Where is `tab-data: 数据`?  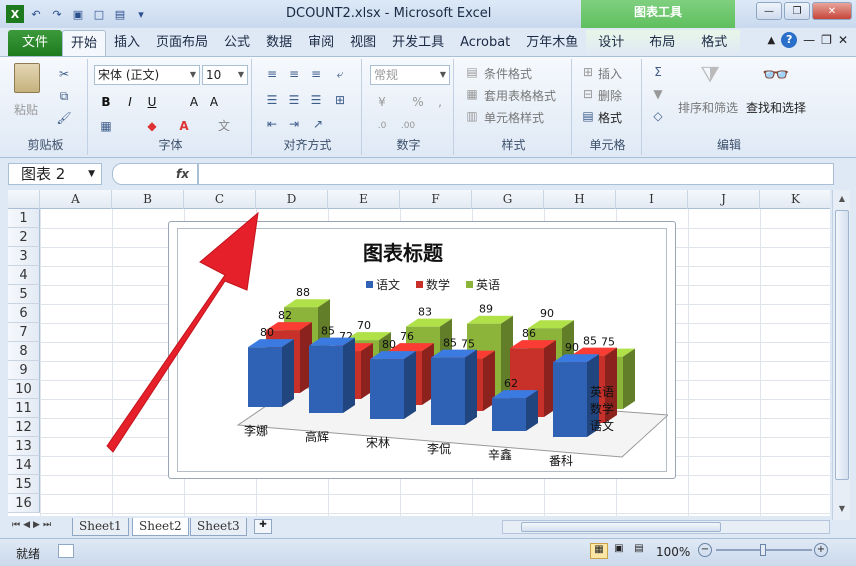 tab-data: 数据 is located at coordinates (279, 43).